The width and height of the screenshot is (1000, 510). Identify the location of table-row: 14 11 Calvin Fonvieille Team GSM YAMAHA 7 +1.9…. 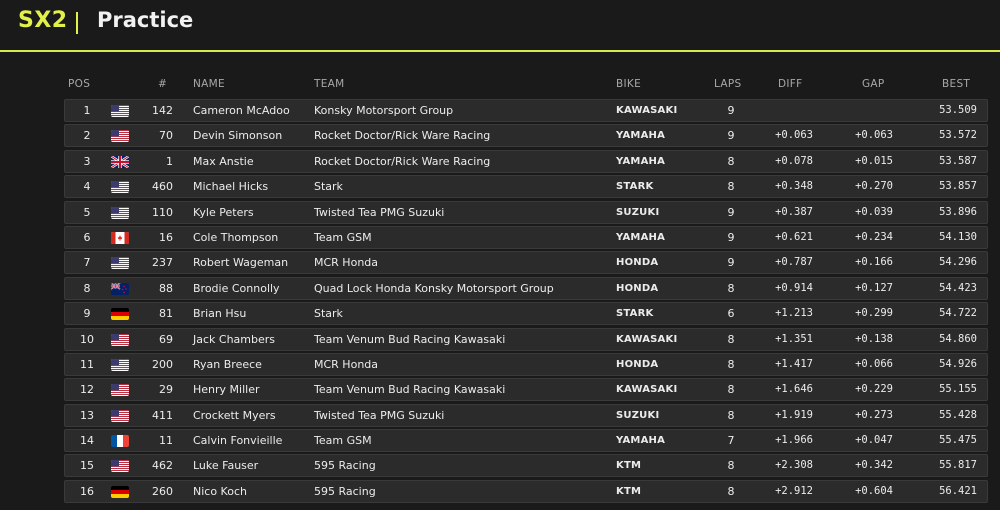
(526, 441).